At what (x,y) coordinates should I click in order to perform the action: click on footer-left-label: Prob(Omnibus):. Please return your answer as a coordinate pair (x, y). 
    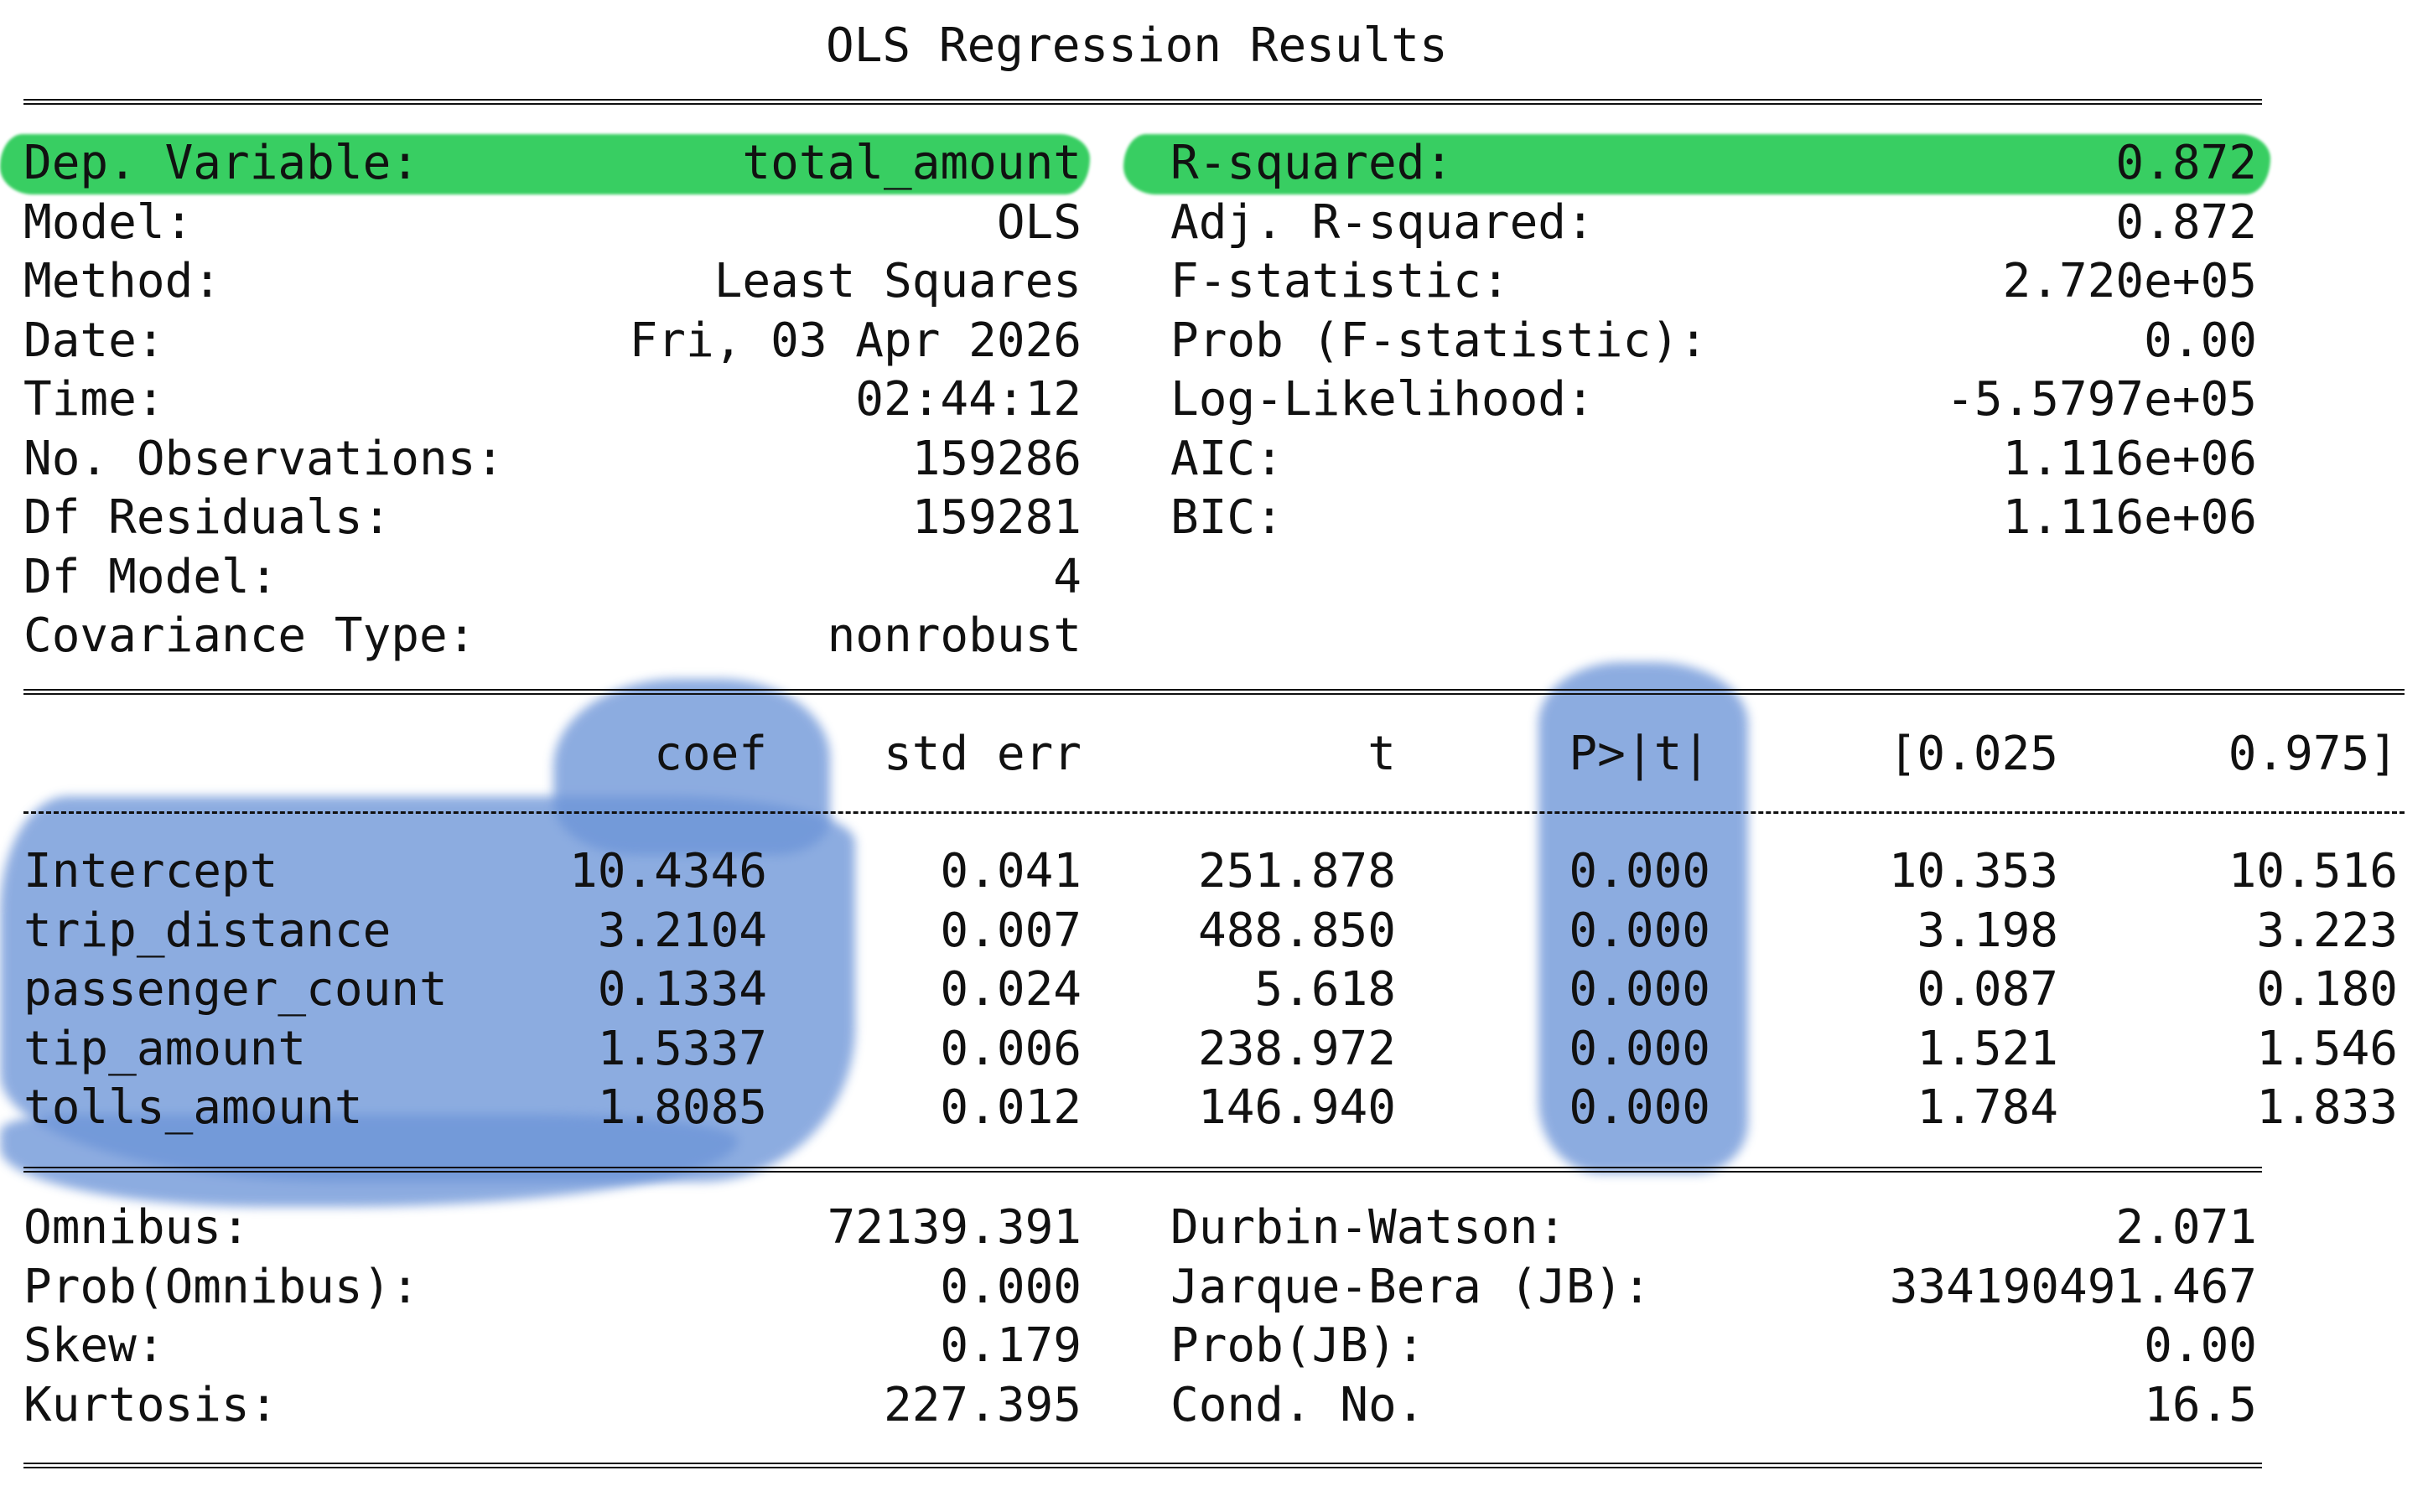
    Looking at the image, I should click on (221, 1286).